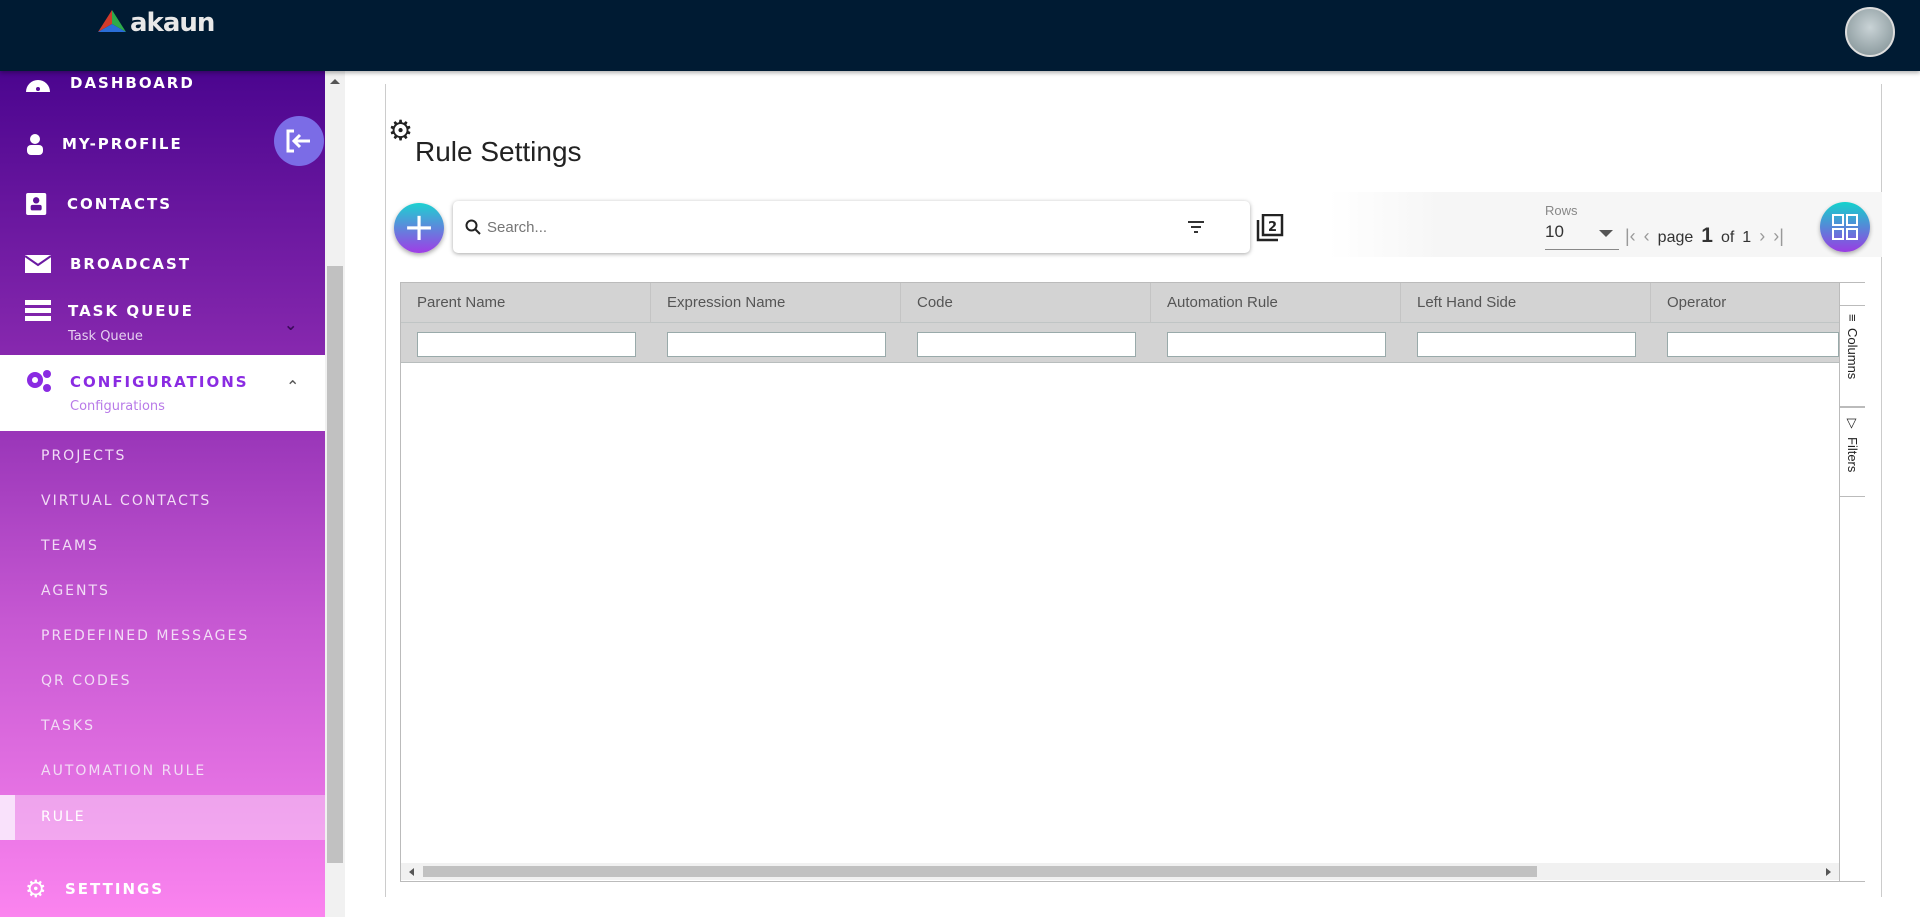 The image size is (1920, 917). Describe the element at coordinates (132, 83) in the screenshot. I see `sidebar-item-label: DASHBOARD` at that location.